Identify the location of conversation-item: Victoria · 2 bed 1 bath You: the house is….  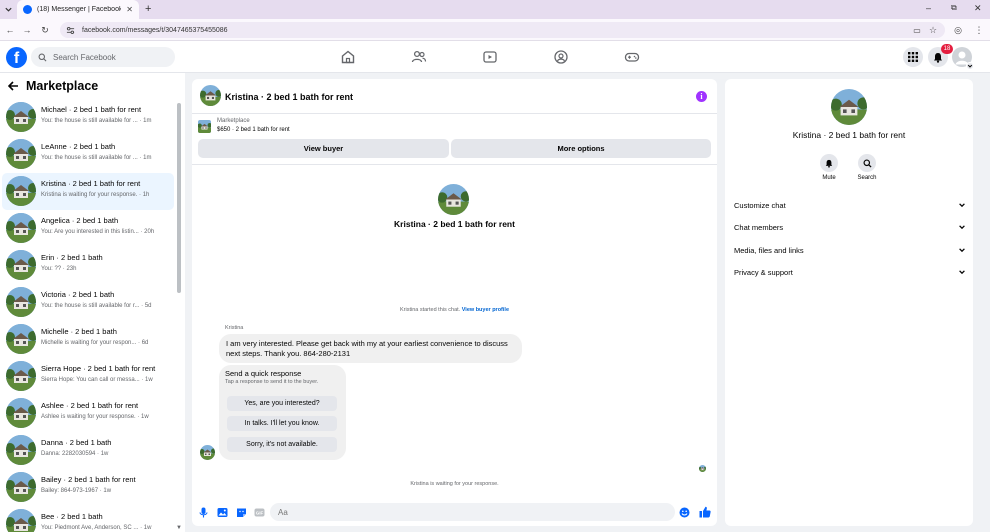
(88, 302).